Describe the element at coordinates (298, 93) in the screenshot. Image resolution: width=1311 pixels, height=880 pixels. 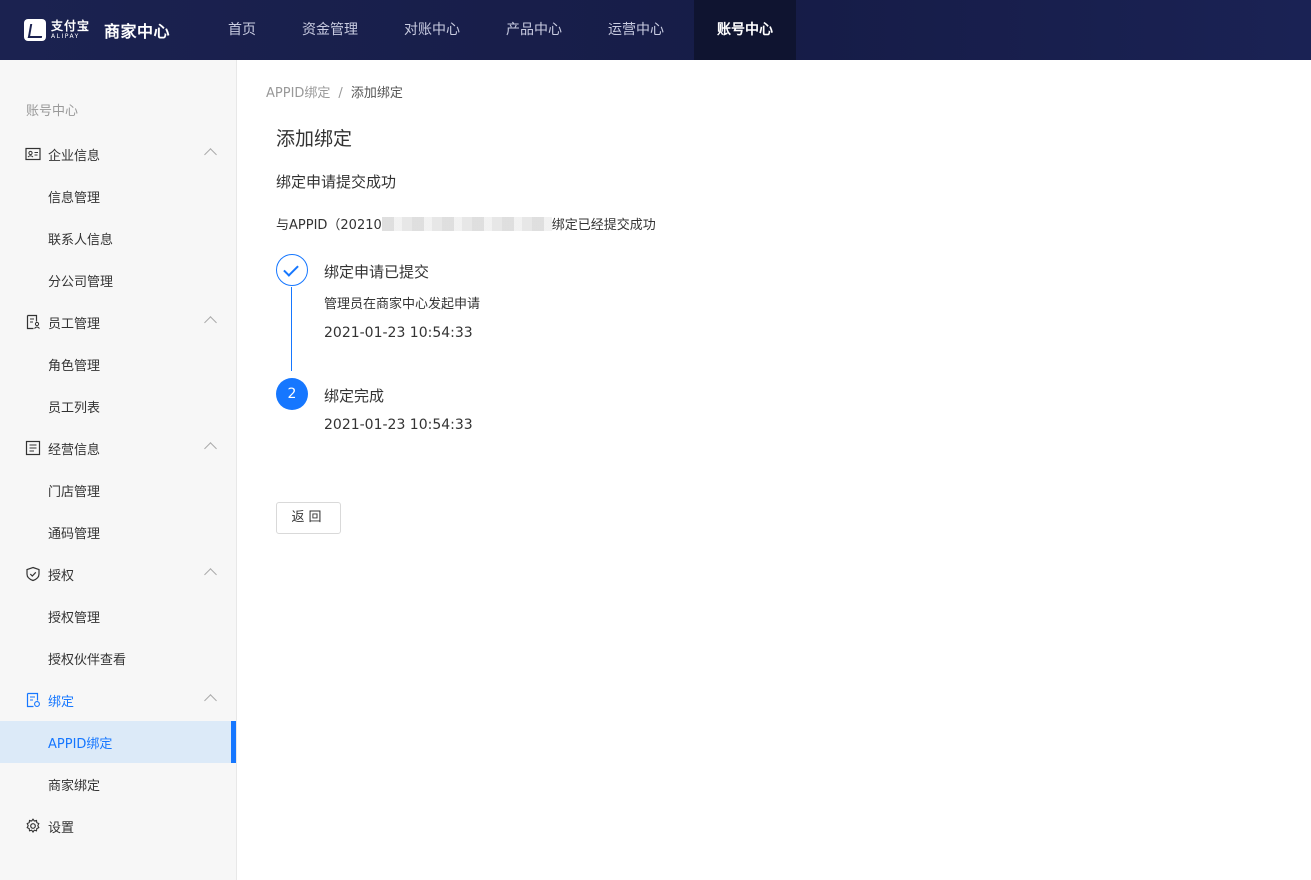
I see `breadcrumb-parent: APPID绑定` at that location.